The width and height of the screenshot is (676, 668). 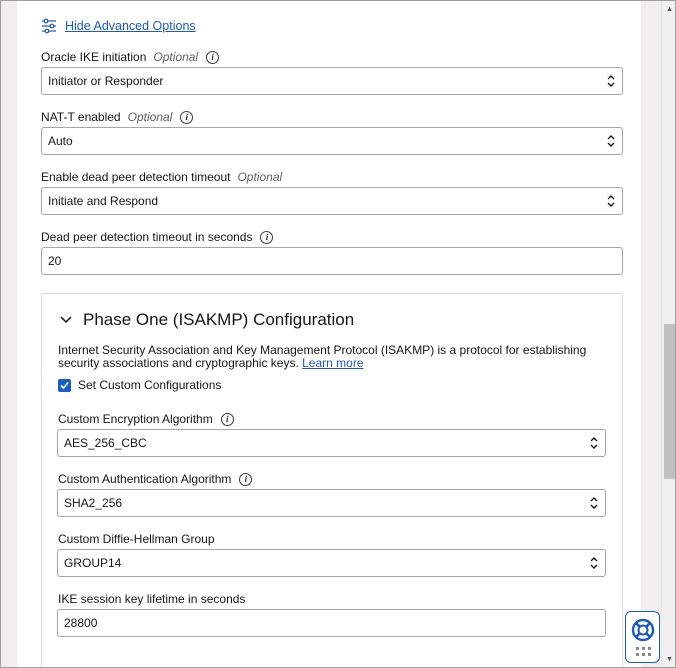 What do you see at coordinates (60, 141) in the screenshot?
I see `nat-t-value: Auto` at bounding box center [60, 141].